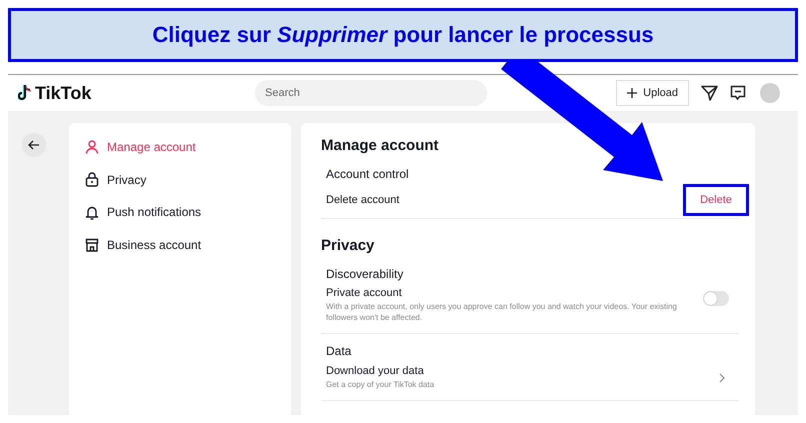 The height and width of the screenshot is (423, 806). Describe the element at coordinates (140, 147) in the screenshot. I see `sidebar-item: Manage account` at that location.